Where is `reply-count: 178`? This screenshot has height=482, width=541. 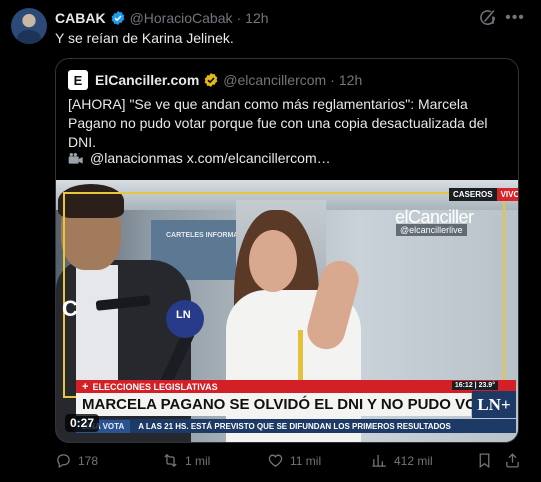 reply-count: 178 is located at coordinates (88, 460).